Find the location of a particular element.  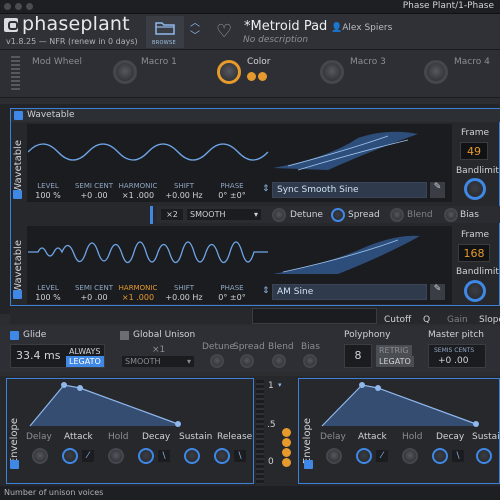

zoom-window-icon is located at coordinates (29, 6).